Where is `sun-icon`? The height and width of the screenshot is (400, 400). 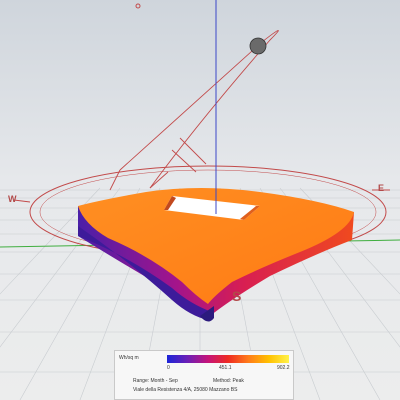 sun-icon is located at coordinates (258, 46).